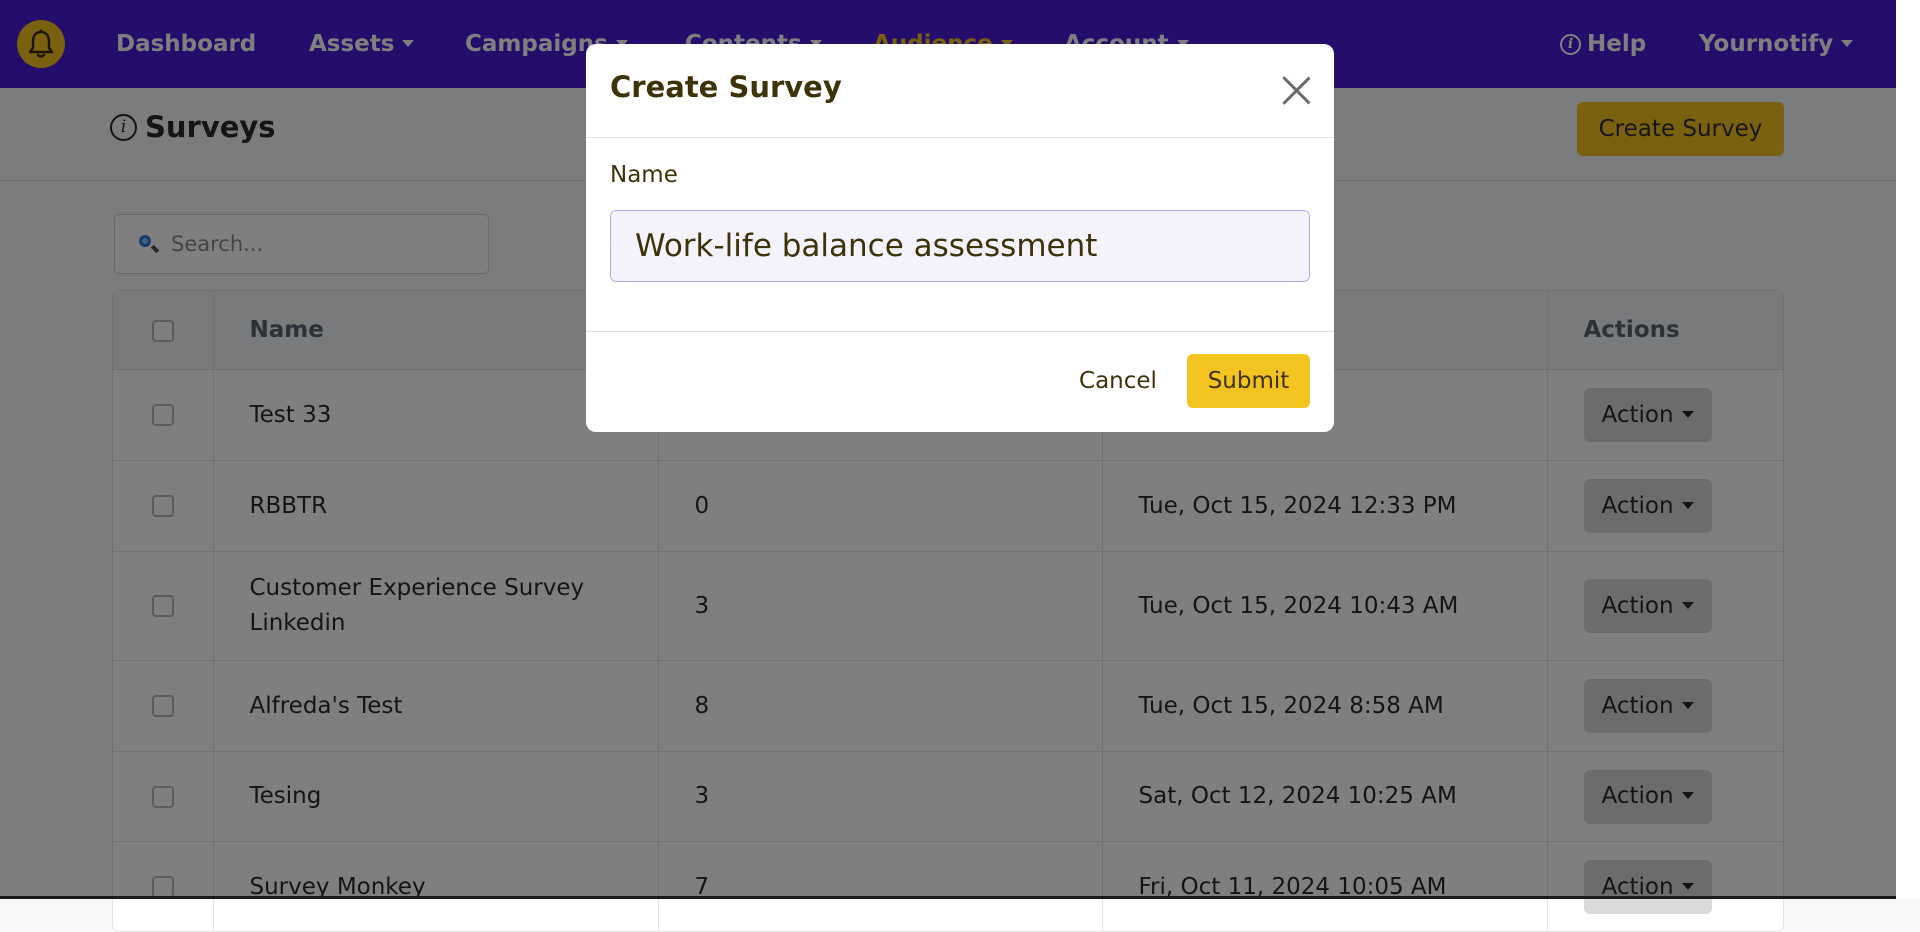 This screenshot has width=1920, height=932. I want to click on name-field-label: Name, so click(644, 175).